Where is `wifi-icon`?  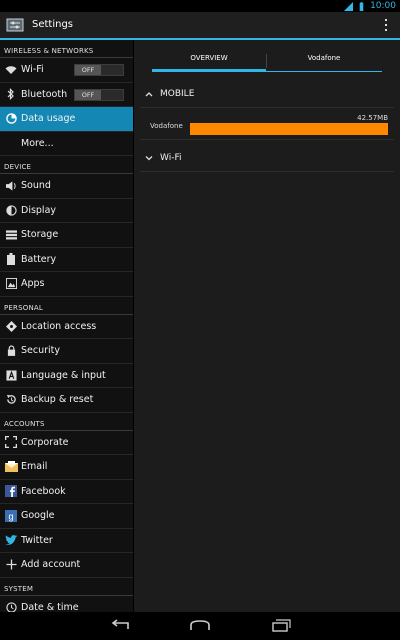 wifi-icon is located at coordinates (11, 70).